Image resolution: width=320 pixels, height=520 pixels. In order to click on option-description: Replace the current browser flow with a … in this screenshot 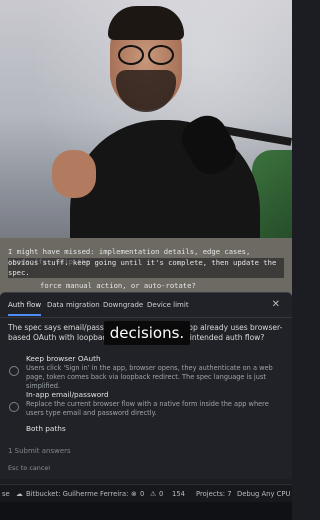, I will do `click(147, 408)`.